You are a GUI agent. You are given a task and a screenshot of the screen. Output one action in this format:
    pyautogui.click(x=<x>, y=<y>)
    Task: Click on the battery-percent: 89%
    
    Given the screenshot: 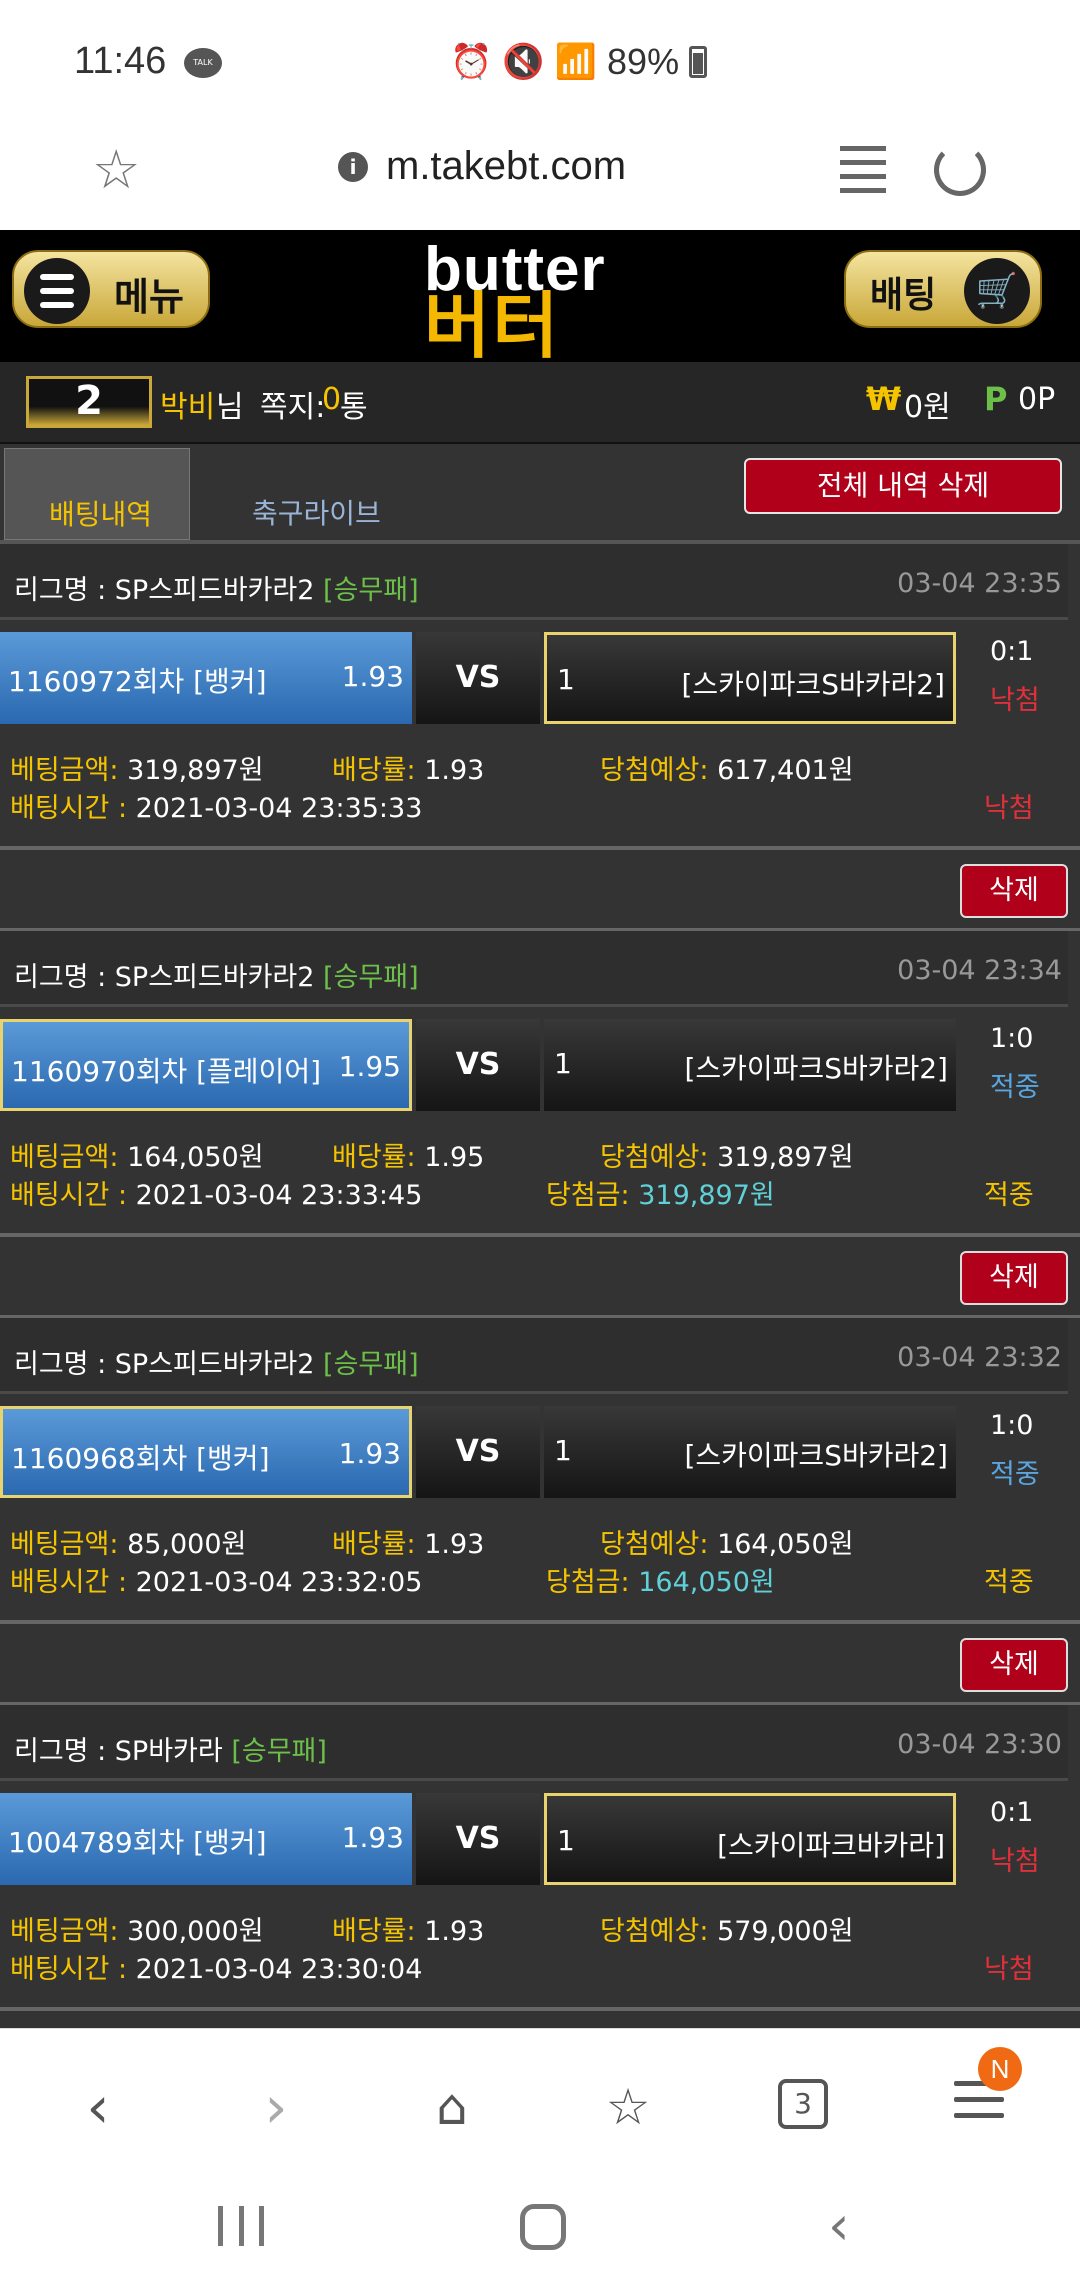 What is the action you would take?
    pyautogui.click(x=643, y=61)
    